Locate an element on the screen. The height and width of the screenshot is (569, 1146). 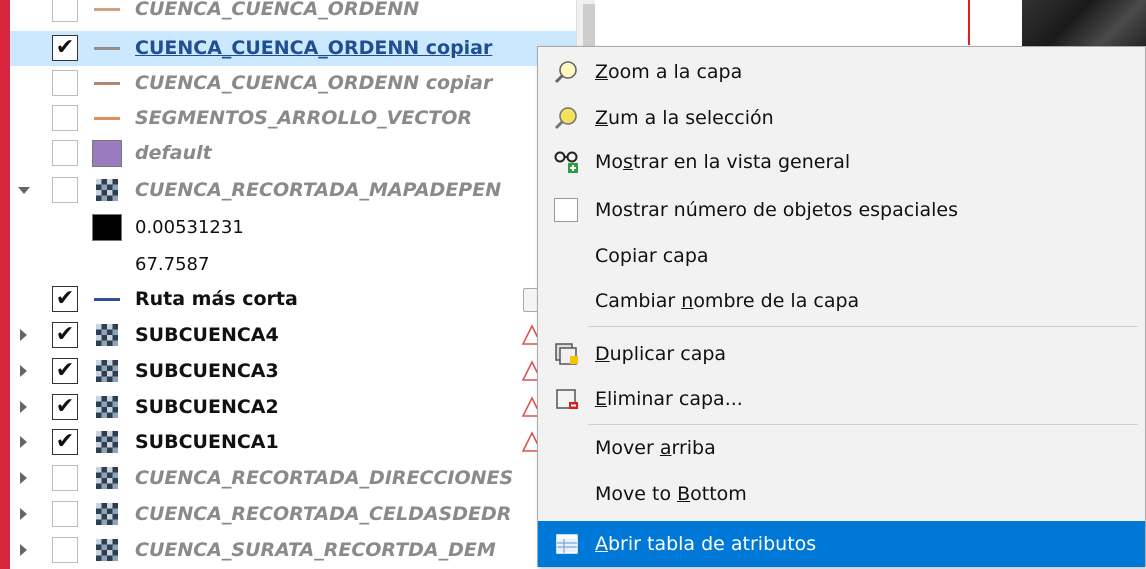
layer-label: 0.00531231 is located at coordinates (189, 227).